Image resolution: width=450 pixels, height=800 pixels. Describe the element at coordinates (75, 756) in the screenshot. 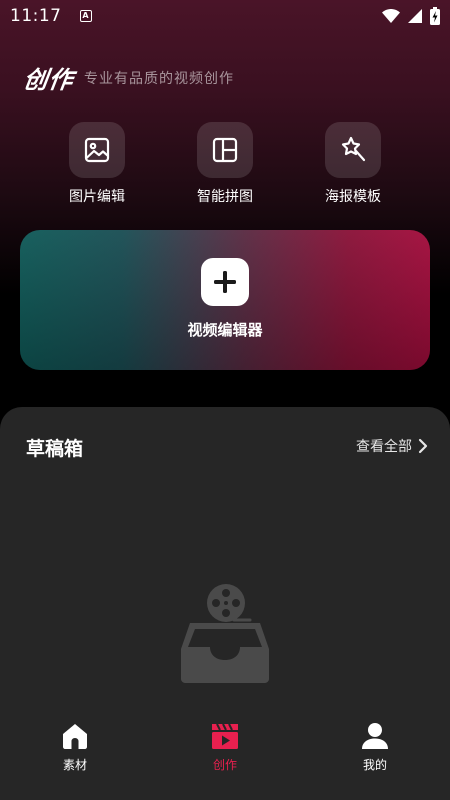

I see `nav-item-materials: 素材` at that location.